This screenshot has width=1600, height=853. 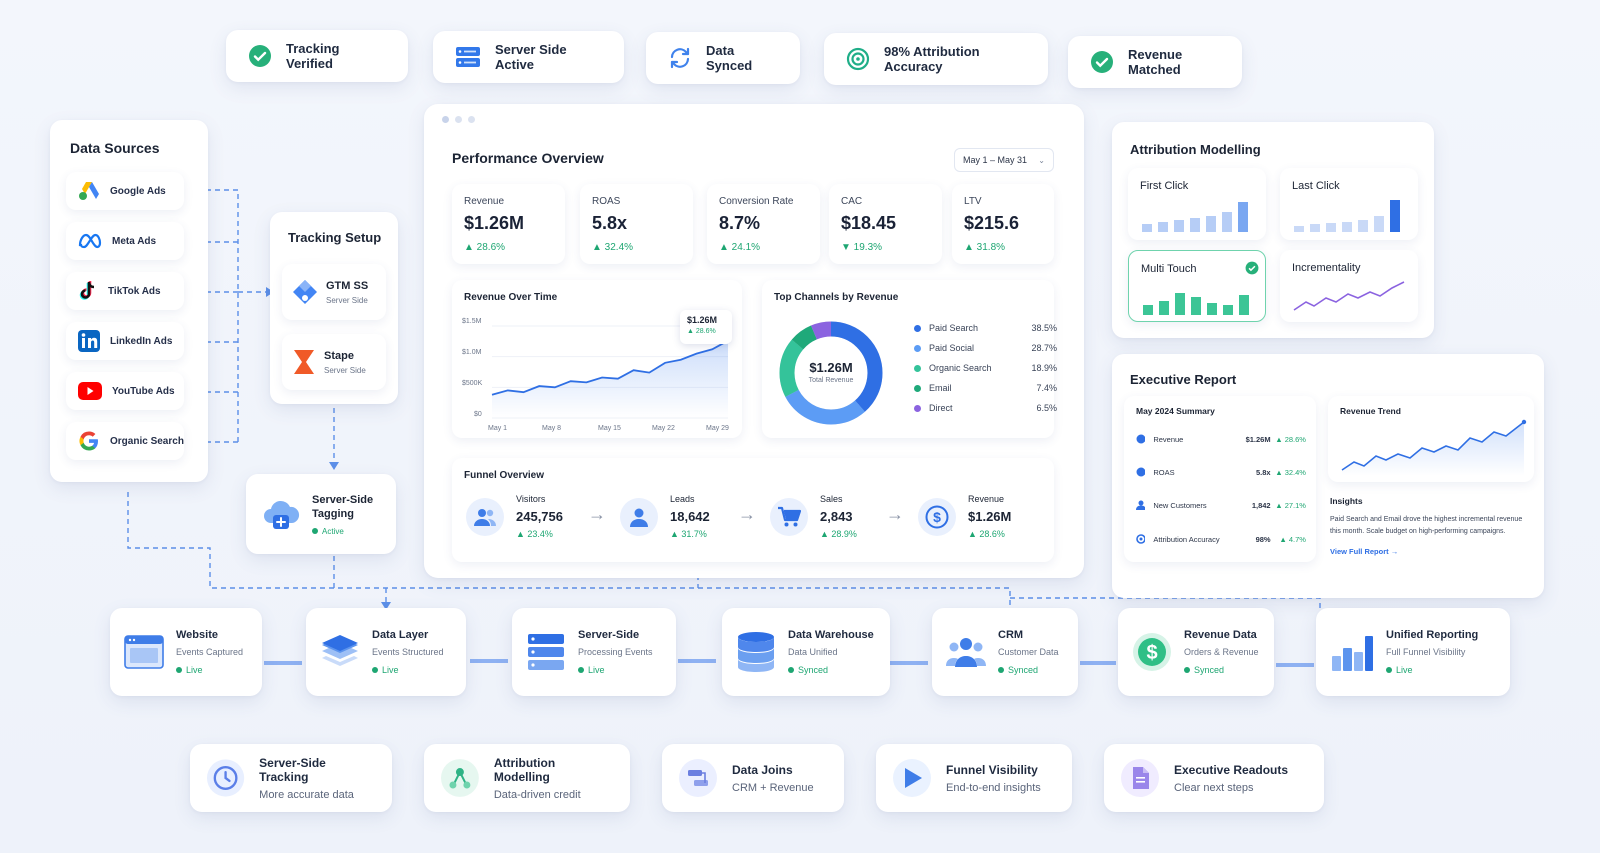 What do you see at coordinates (723, 58) in the screenshot?
I see `status-pill-data-synced: Data Synced` at bounding box center [723, 58].